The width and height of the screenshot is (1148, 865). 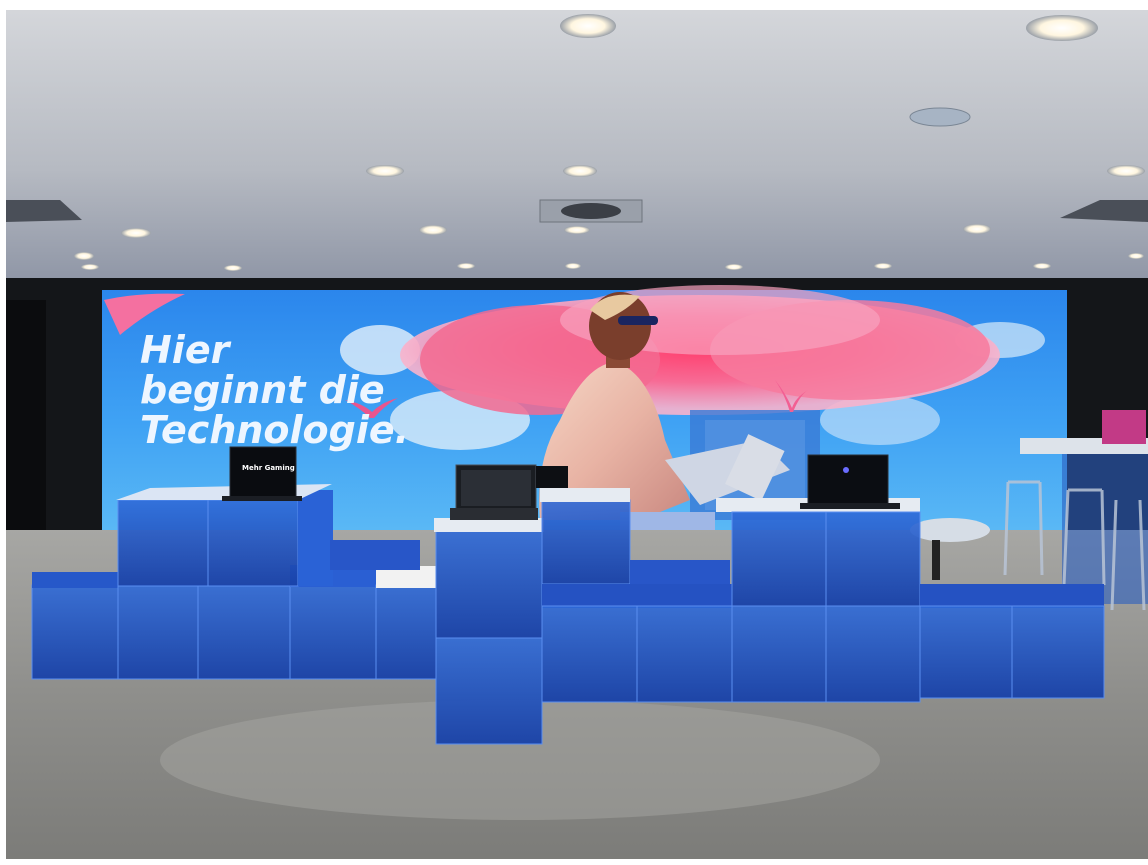 I want to click on ceiling-speaker, so click(x=940, y=117).